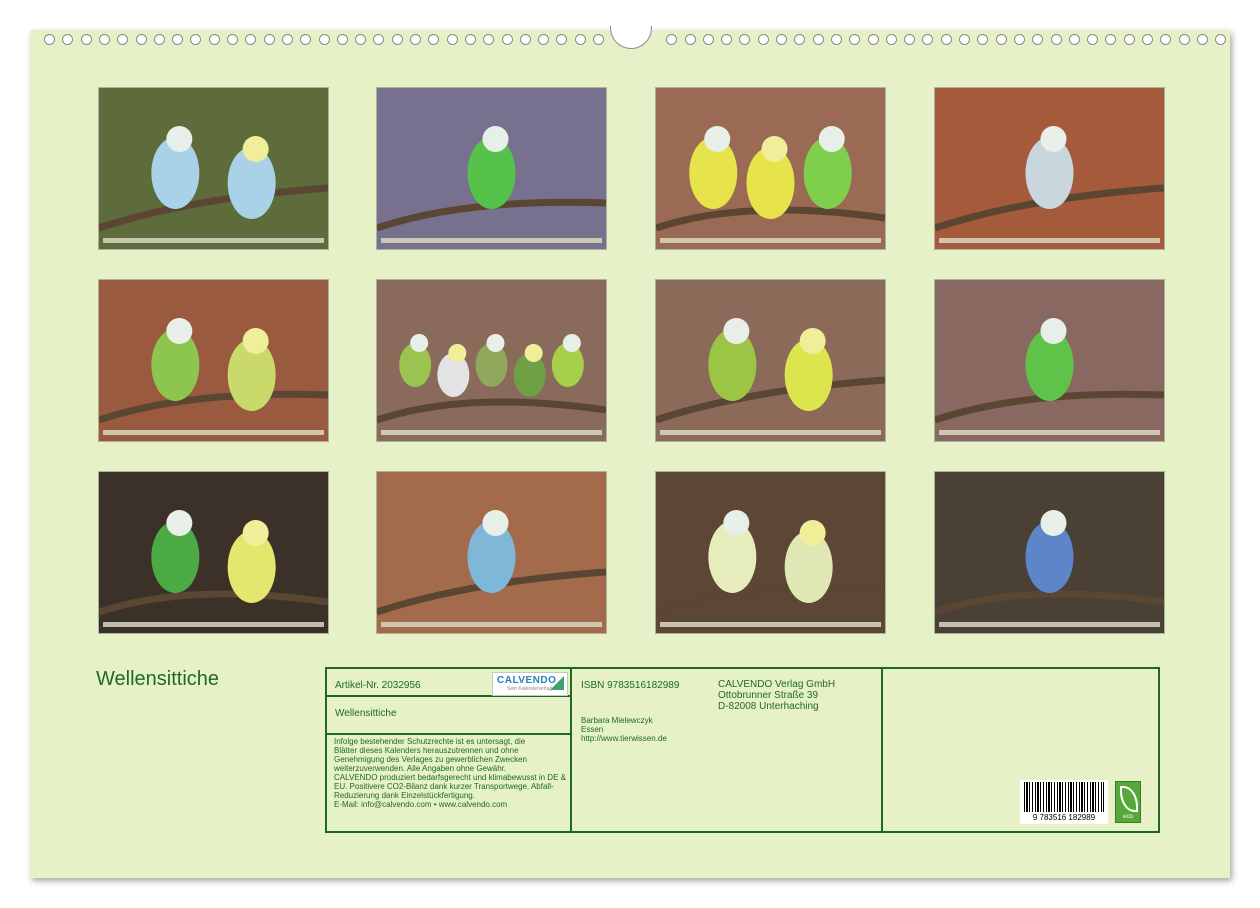 This screenshot has width=1260, height=908. What do you see at coordinates (1128, 817) in the screenshot?
I see `eco-label: eco` at bounding box center [1128, 817].